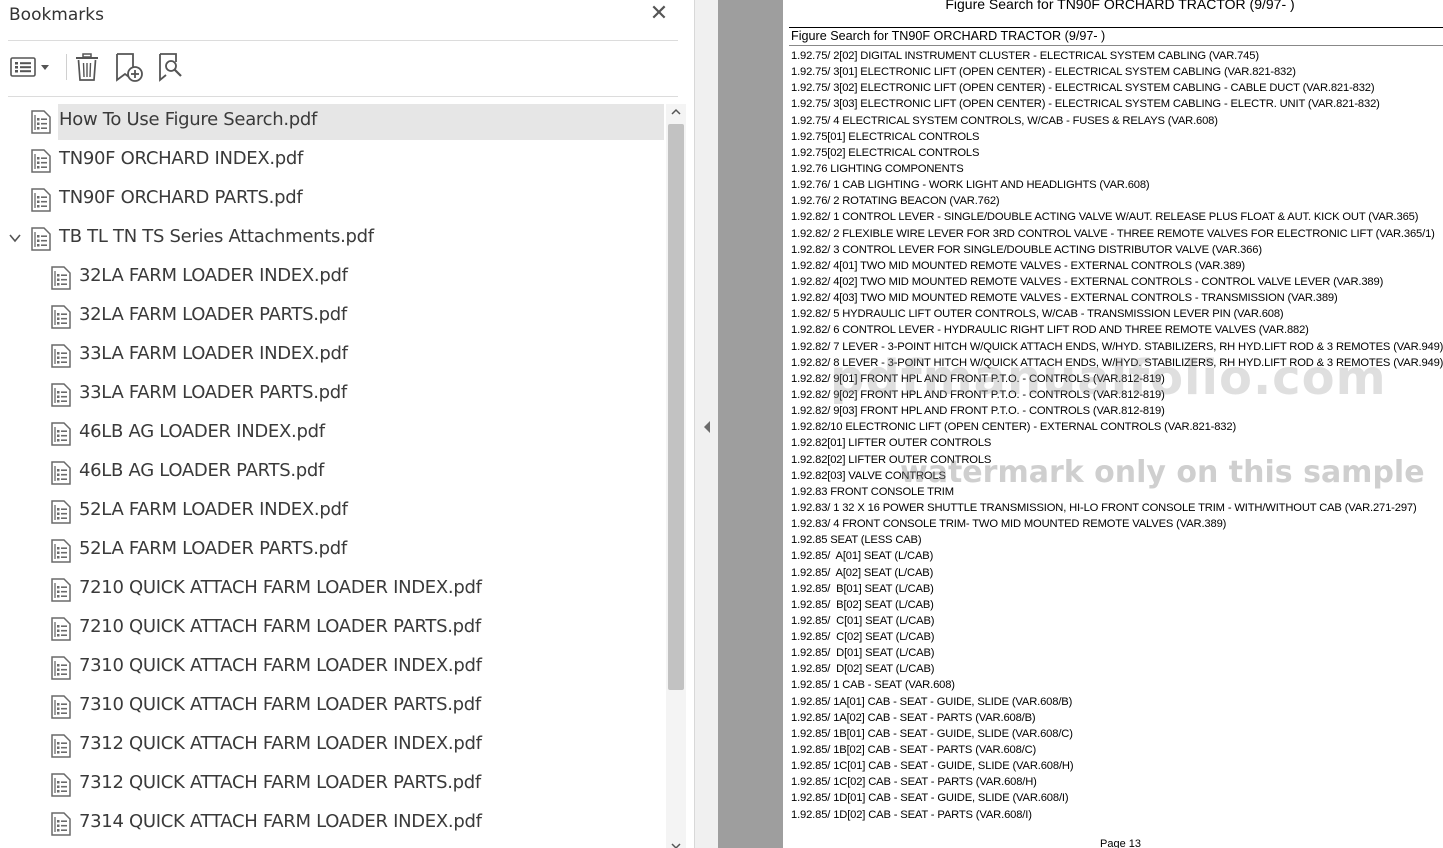 Image resolution: width=1443 pixels, height=848 pixels. I want to click on bookmark-item: 7314 QUICK ATTACH FARM LOADER INDEX.pdf, so click(337, 822).